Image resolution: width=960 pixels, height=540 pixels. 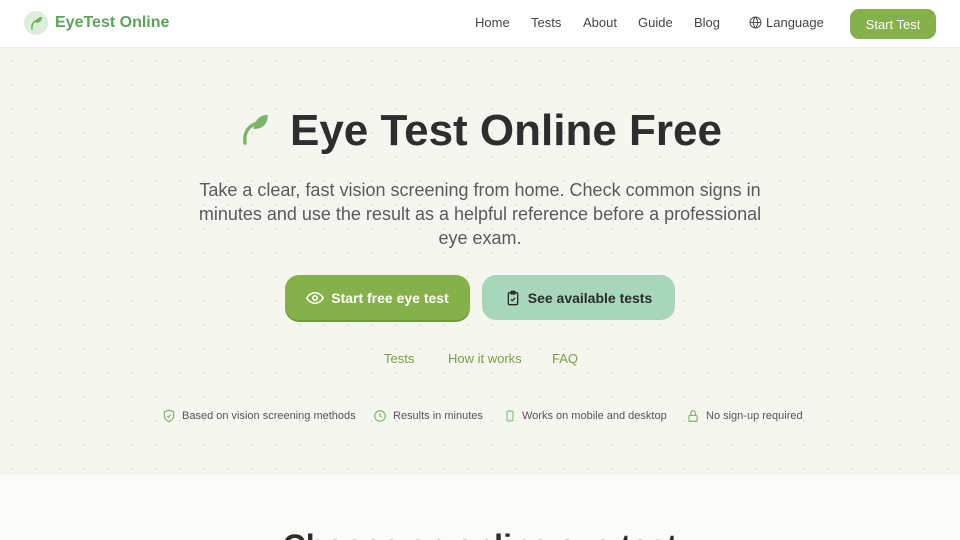 What do you see at coordinates (755, 22) in the screenshot?
I see `globe-icon` at bounding box center [755, 22].